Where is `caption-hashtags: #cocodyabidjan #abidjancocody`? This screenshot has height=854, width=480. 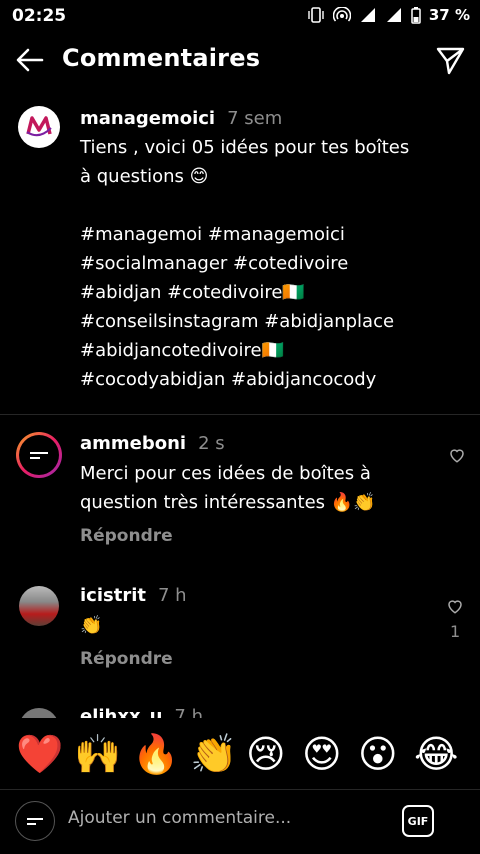 caption-hashtags: #cocodyabidjan #abidjancocody is located at coordinates (244, 379).